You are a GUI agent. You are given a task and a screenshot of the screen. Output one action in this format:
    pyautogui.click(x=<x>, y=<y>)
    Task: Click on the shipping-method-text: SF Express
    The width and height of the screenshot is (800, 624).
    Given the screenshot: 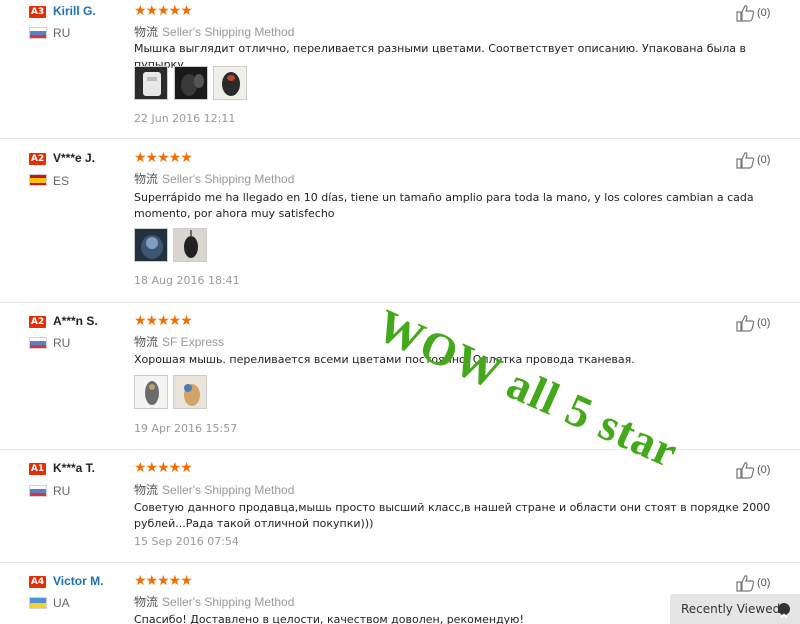 What is the action you would take?
    pyautogui.click(x=193, y=342)
    